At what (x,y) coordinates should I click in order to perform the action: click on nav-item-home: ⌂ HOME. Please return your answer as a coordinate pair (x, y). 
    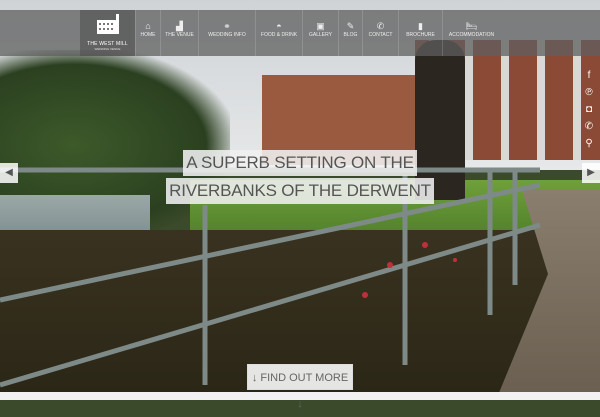
    Looking at the image, I should click on (147, 33).